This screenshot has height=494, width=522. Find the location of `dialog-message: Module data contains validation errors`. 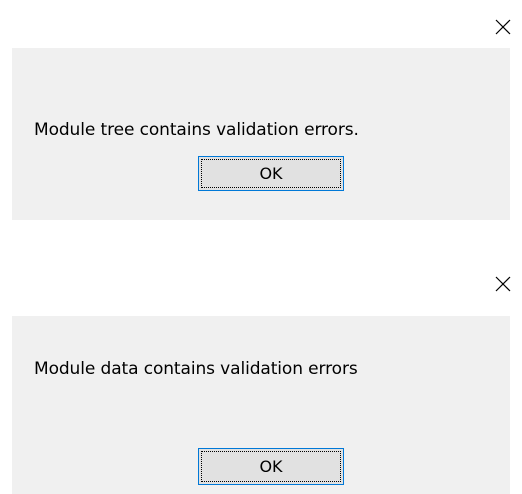

dialog-message: Module data contains validation errors is located at coordinates (196, 369).